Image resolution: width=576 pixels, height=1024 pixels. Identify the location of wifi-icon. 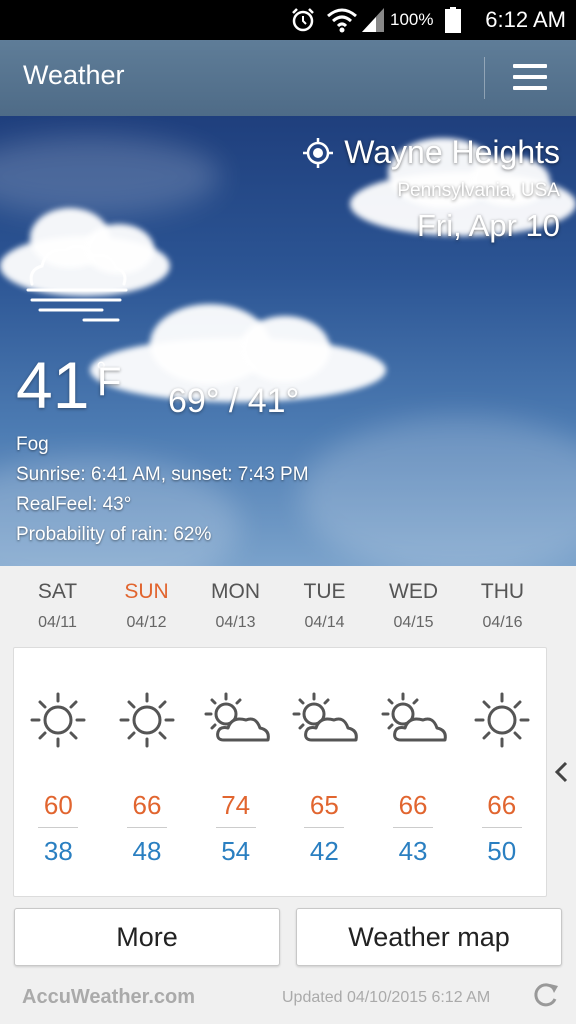
(342, 20).